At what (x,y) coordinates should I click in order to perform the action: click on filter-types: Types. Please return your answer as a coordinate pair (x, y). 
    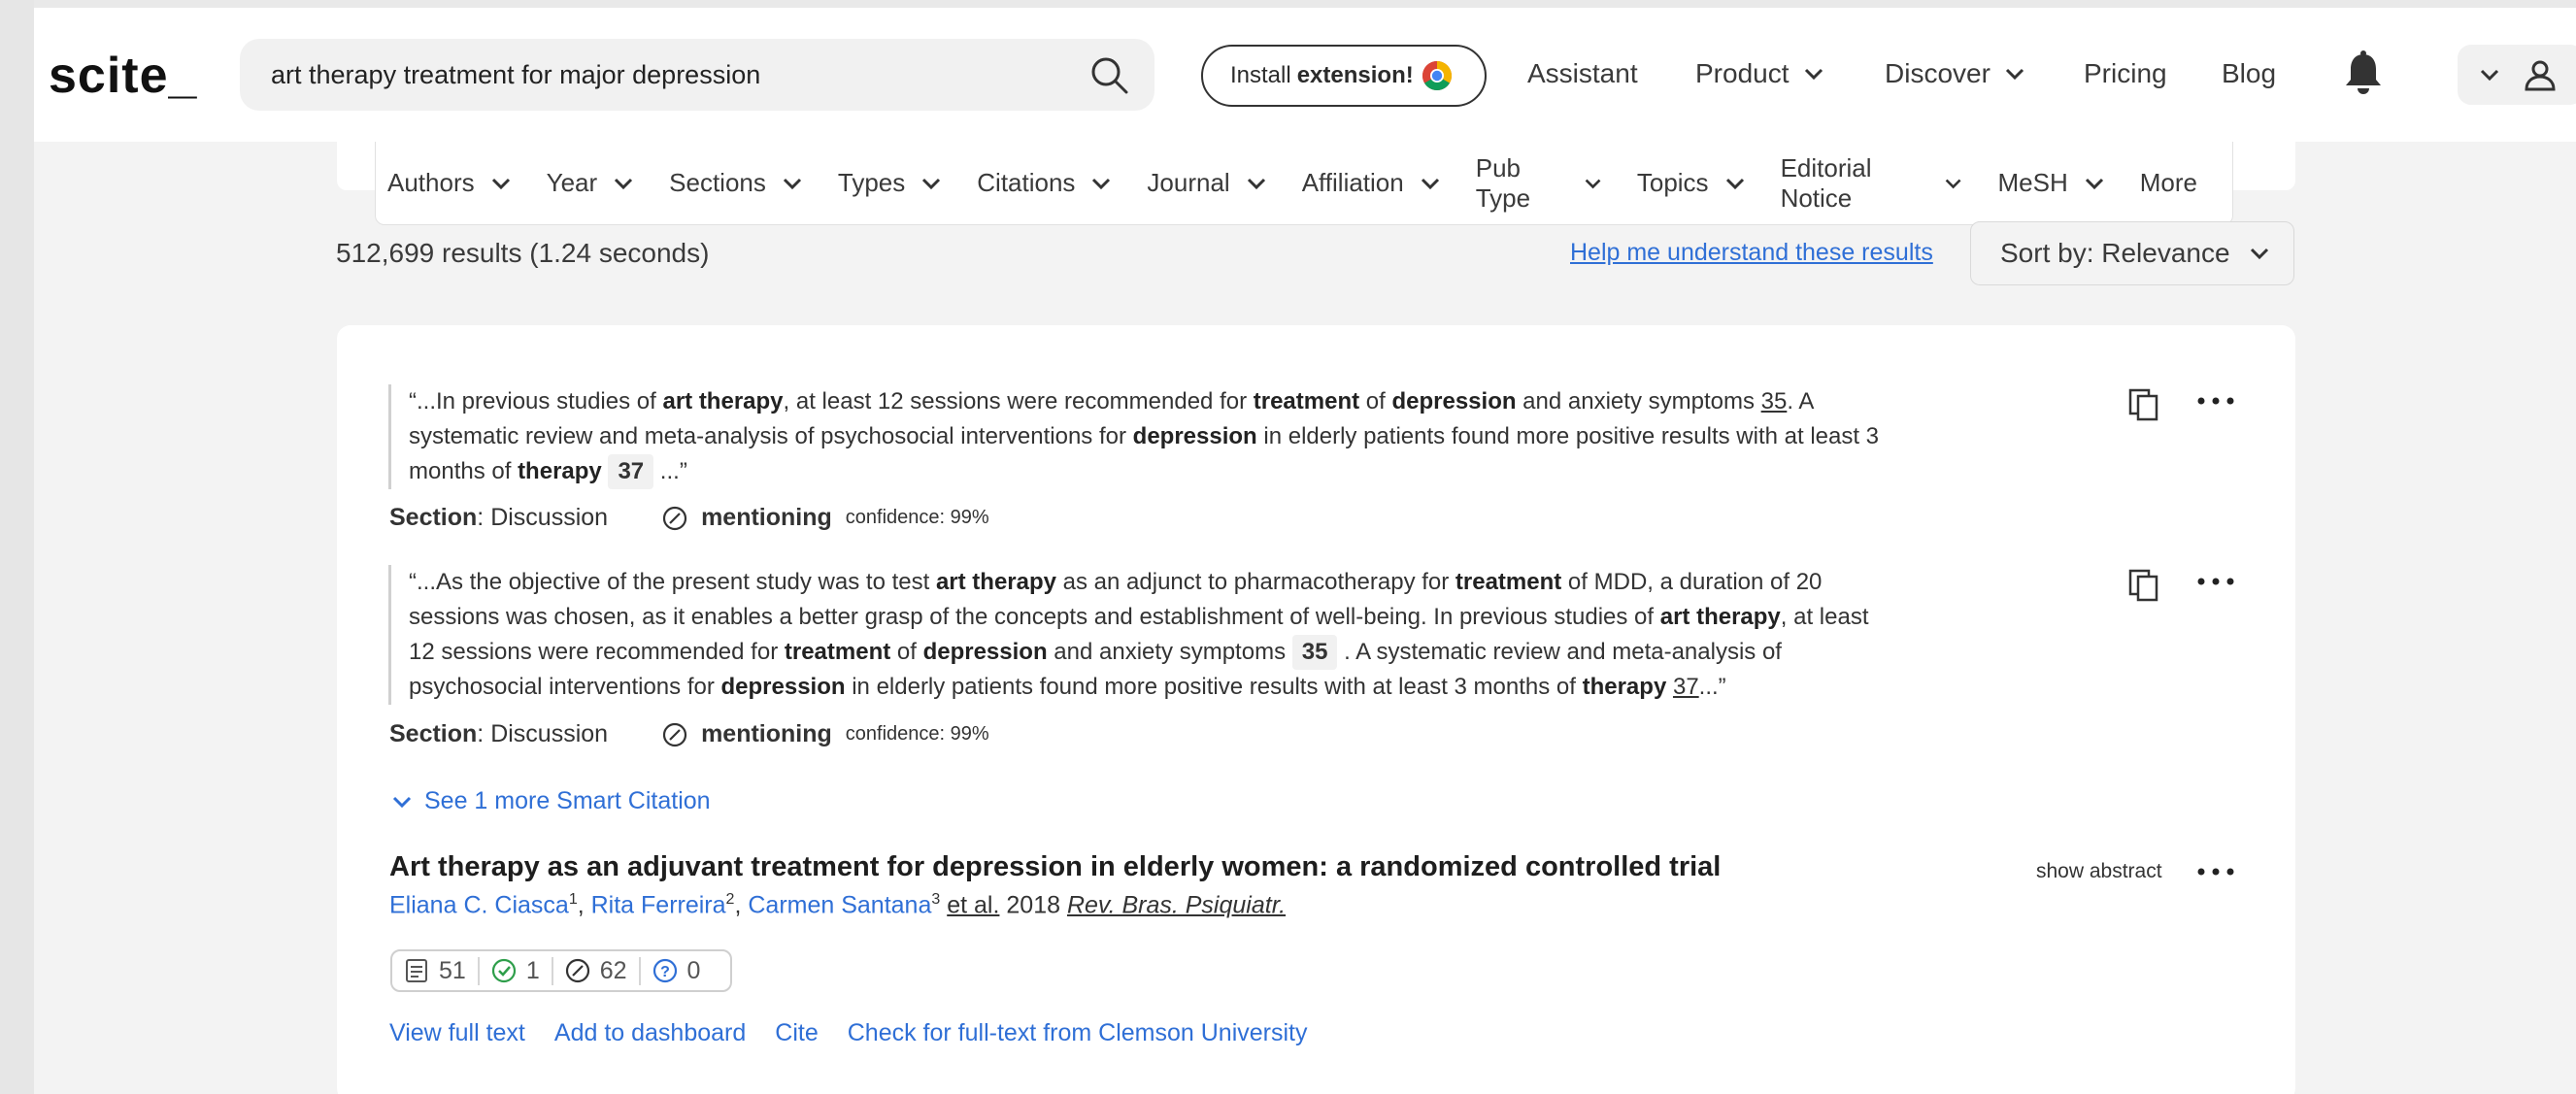
    Looking at the image, I should click on (890, 183).